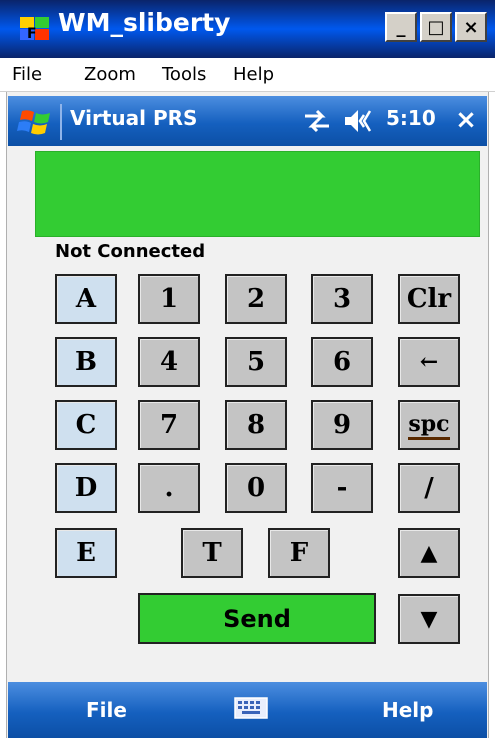  What do you see at coordinates (342, 362) in the screenshot?
I see `key-6: 6` at bounding box center [342, 362].